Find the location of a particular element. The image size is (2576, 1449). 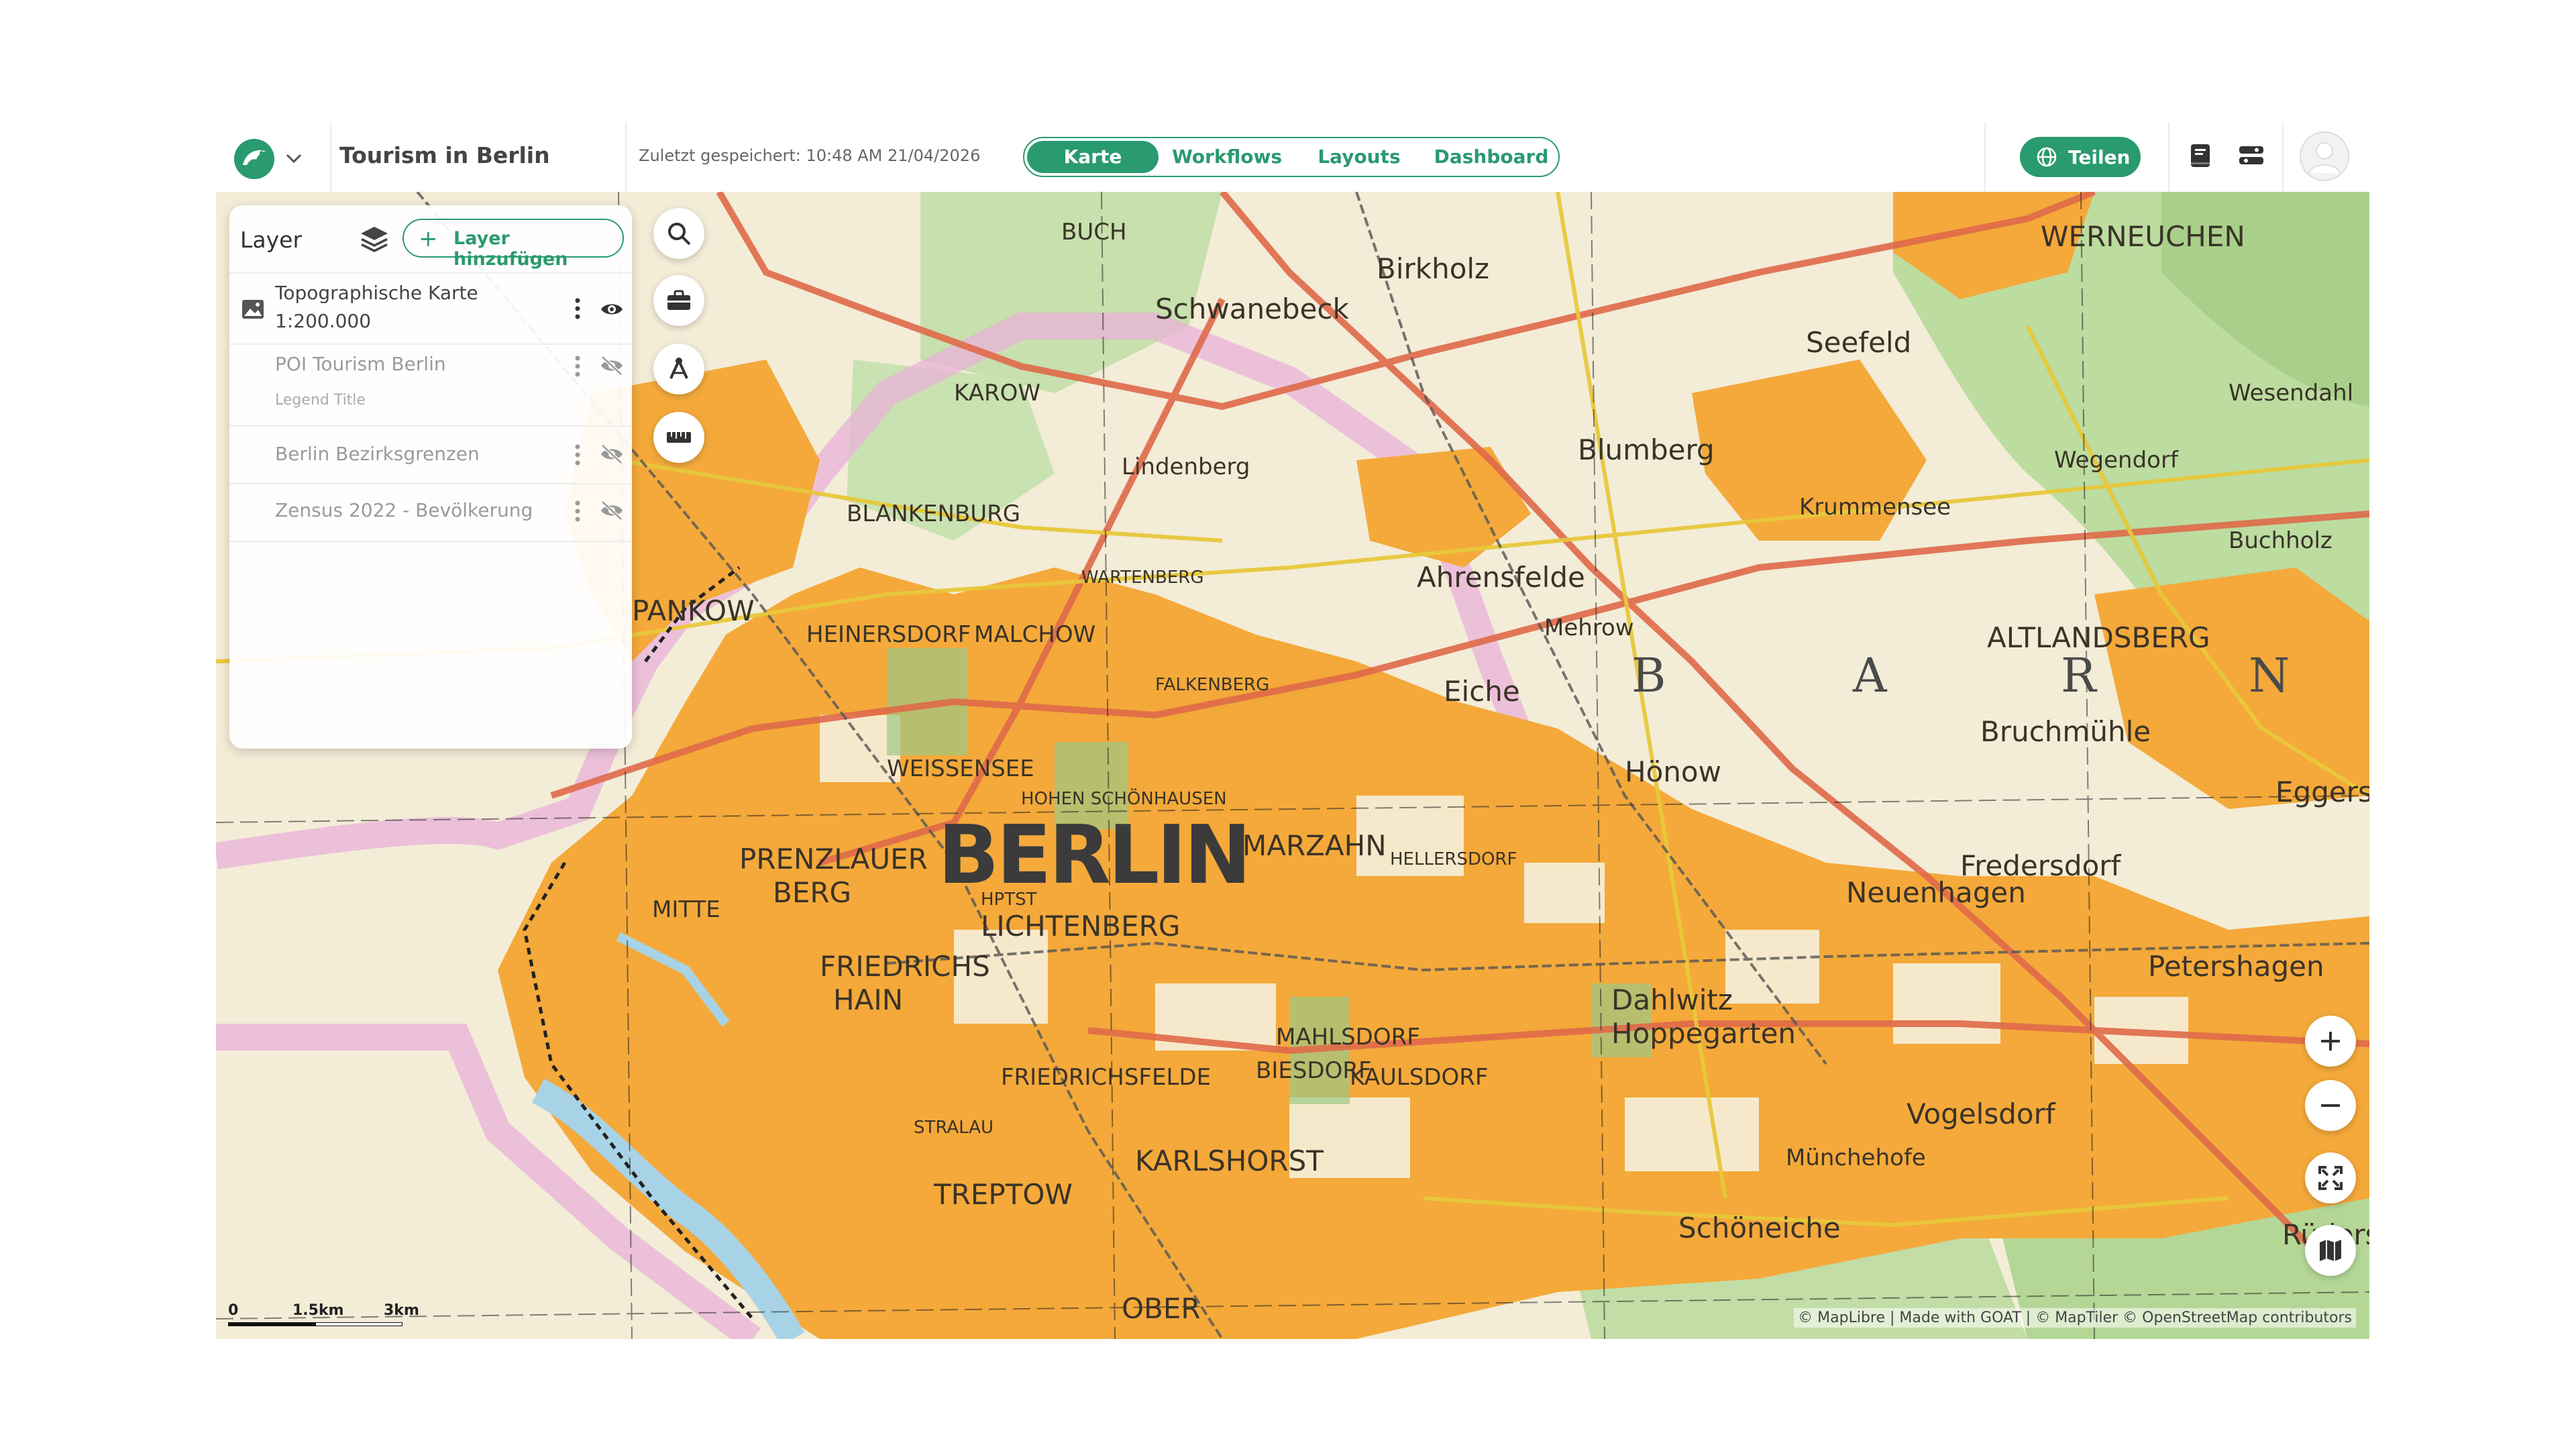

layer-panel-title: Layer is located at coordinates (271, 240).